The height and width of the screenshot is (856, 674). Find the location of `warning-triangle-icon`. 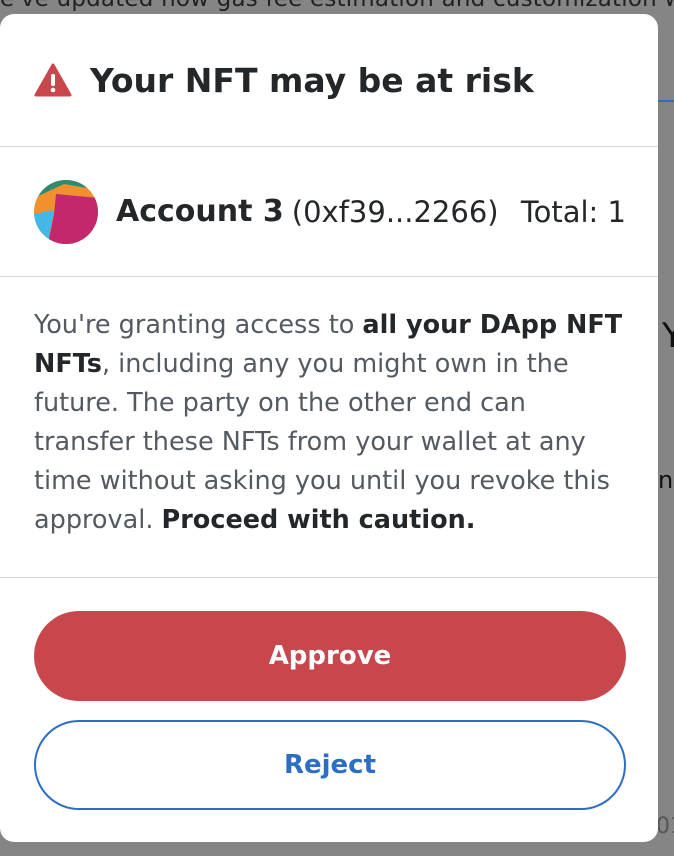

warning-triangle-icon is located at coordinates (53, 80).